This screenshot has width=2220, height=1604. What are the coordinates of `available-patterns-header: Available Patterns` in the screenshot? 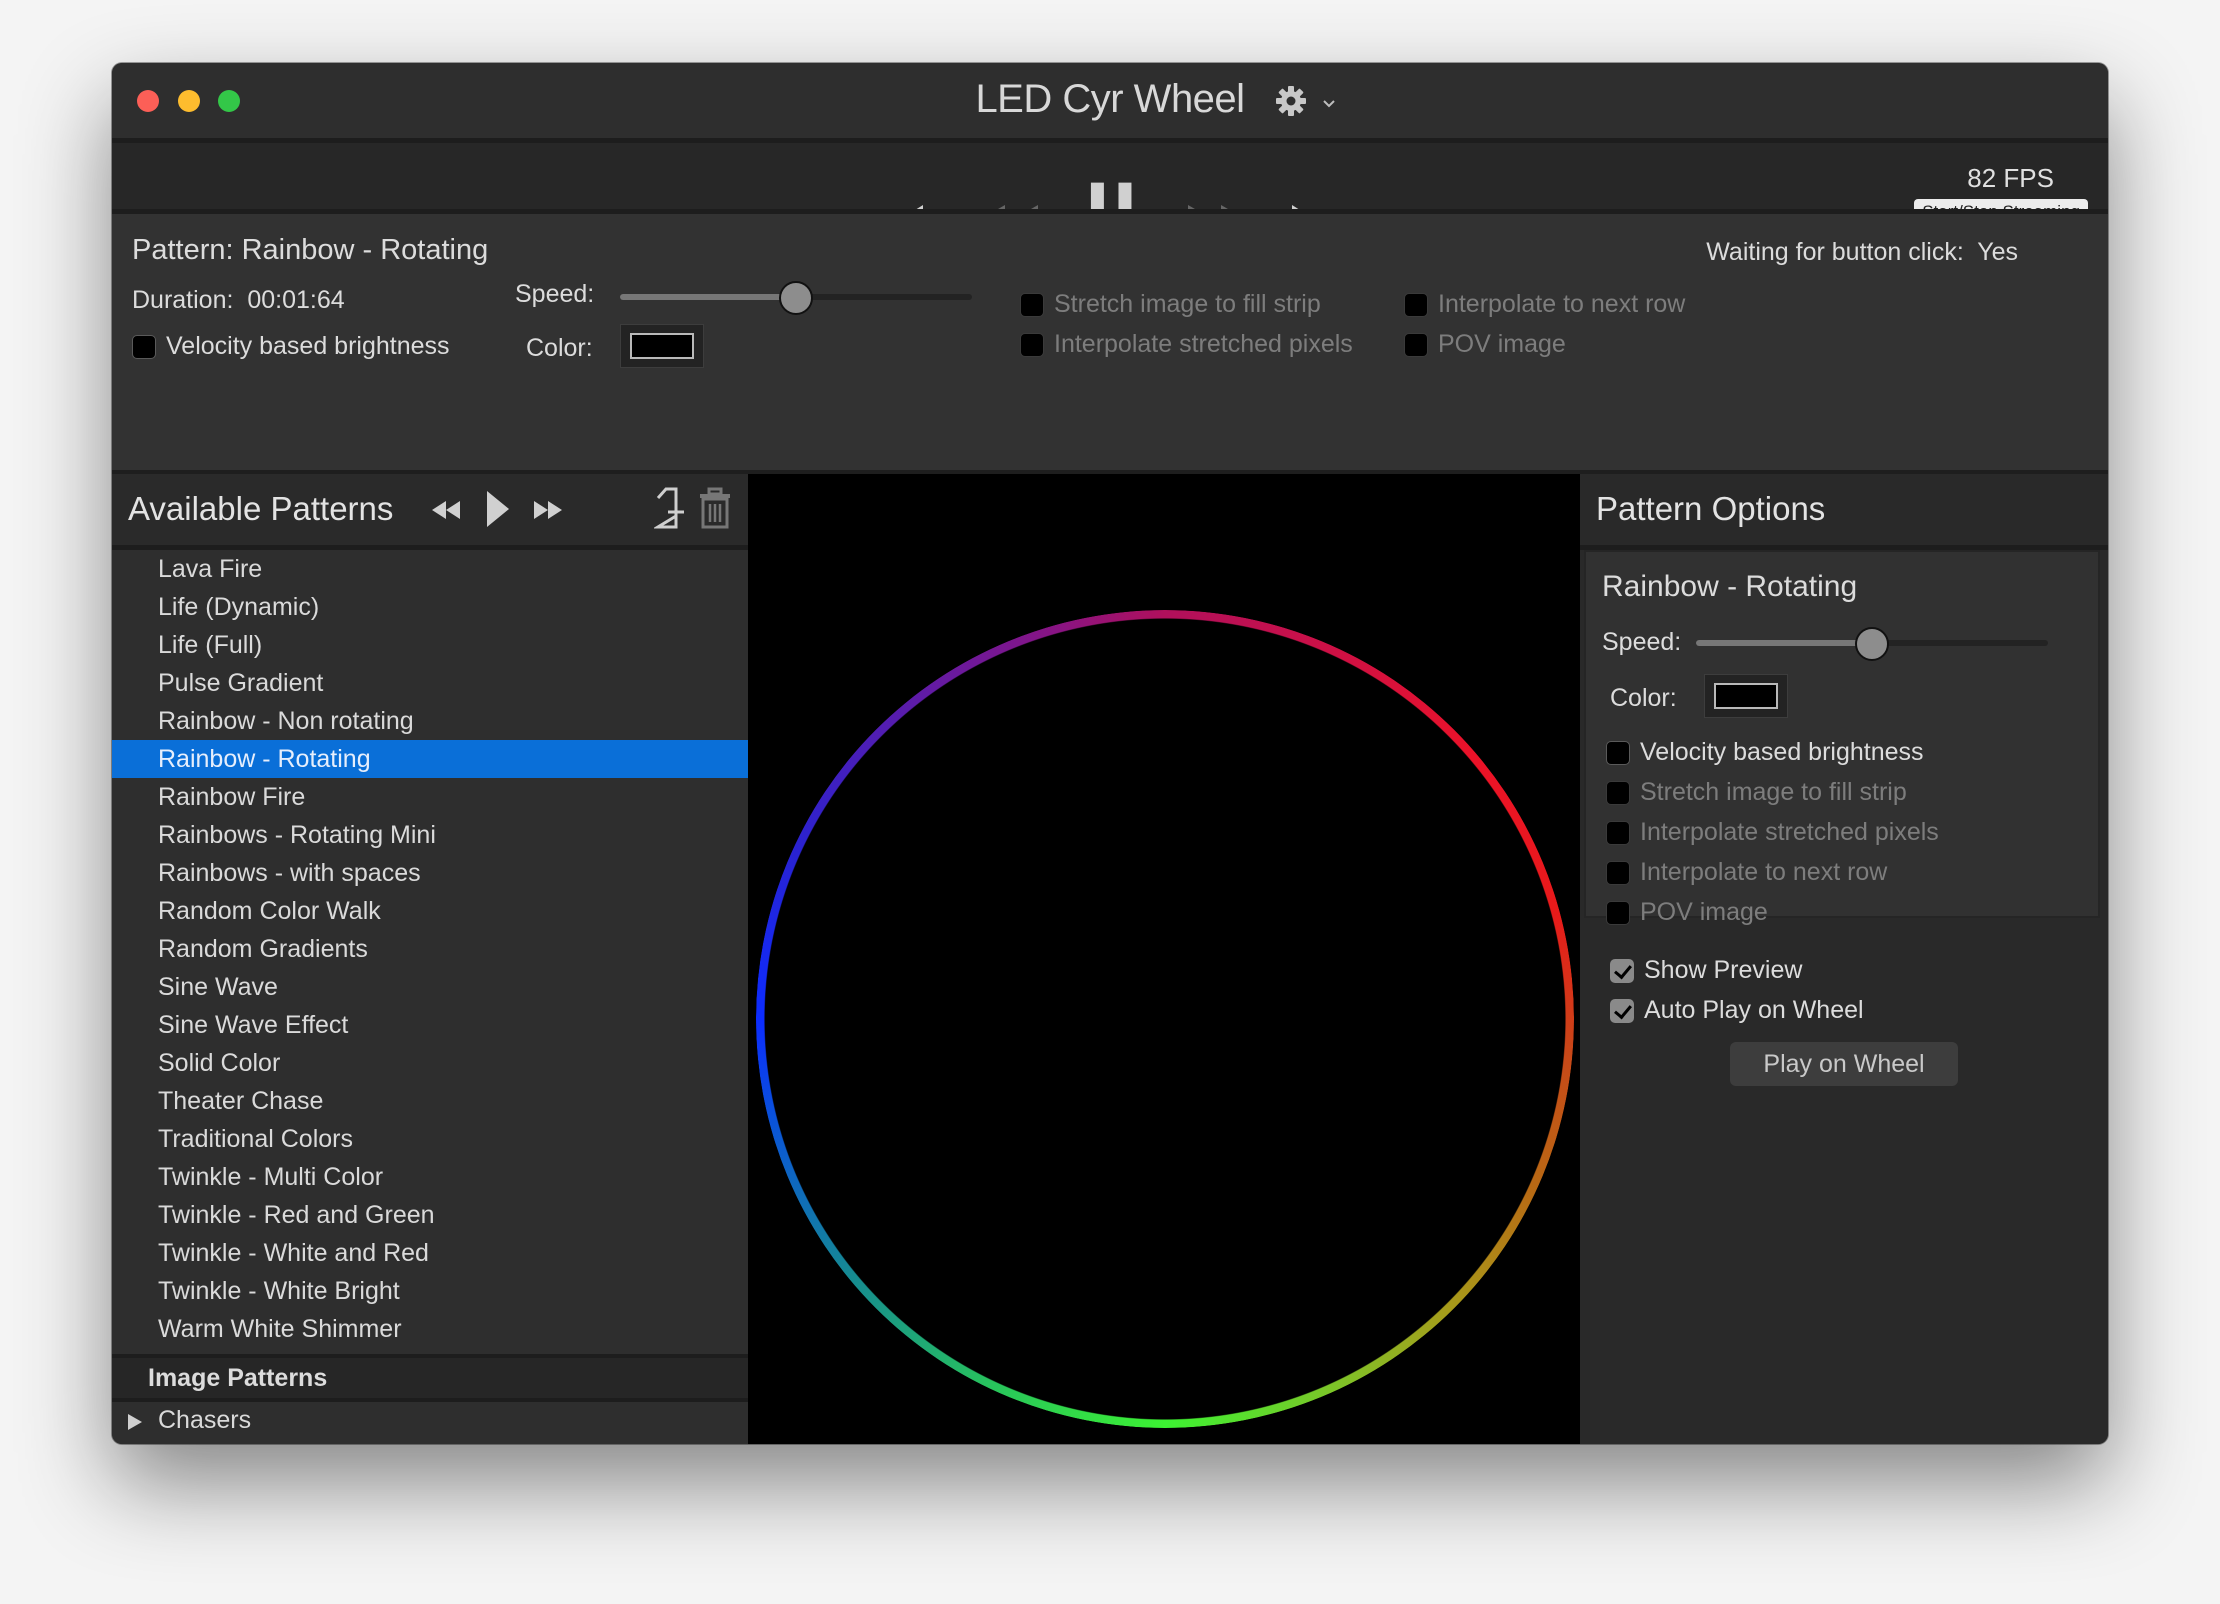 It's located at (430, 509).